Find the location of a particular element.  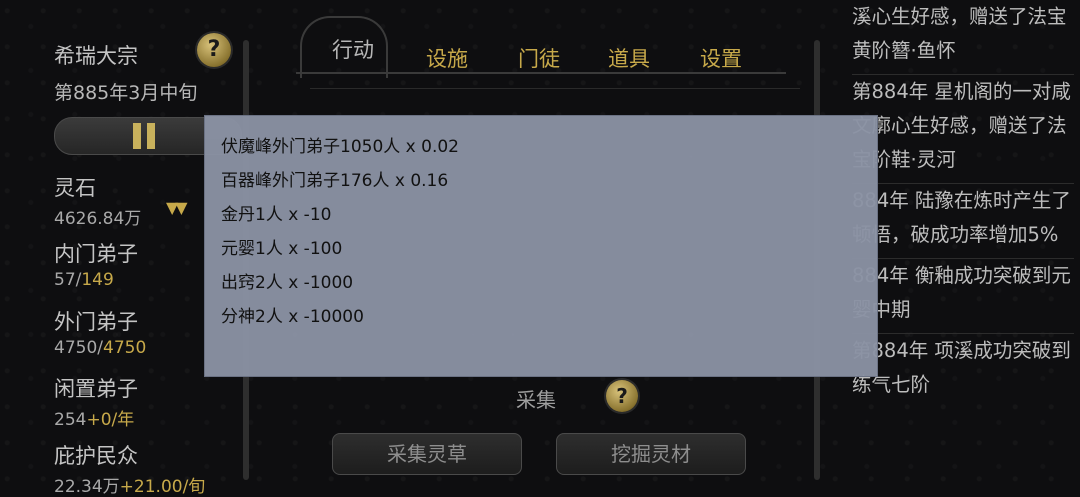

stat-label: 庇护民众 is located at coordinates (96, 456).